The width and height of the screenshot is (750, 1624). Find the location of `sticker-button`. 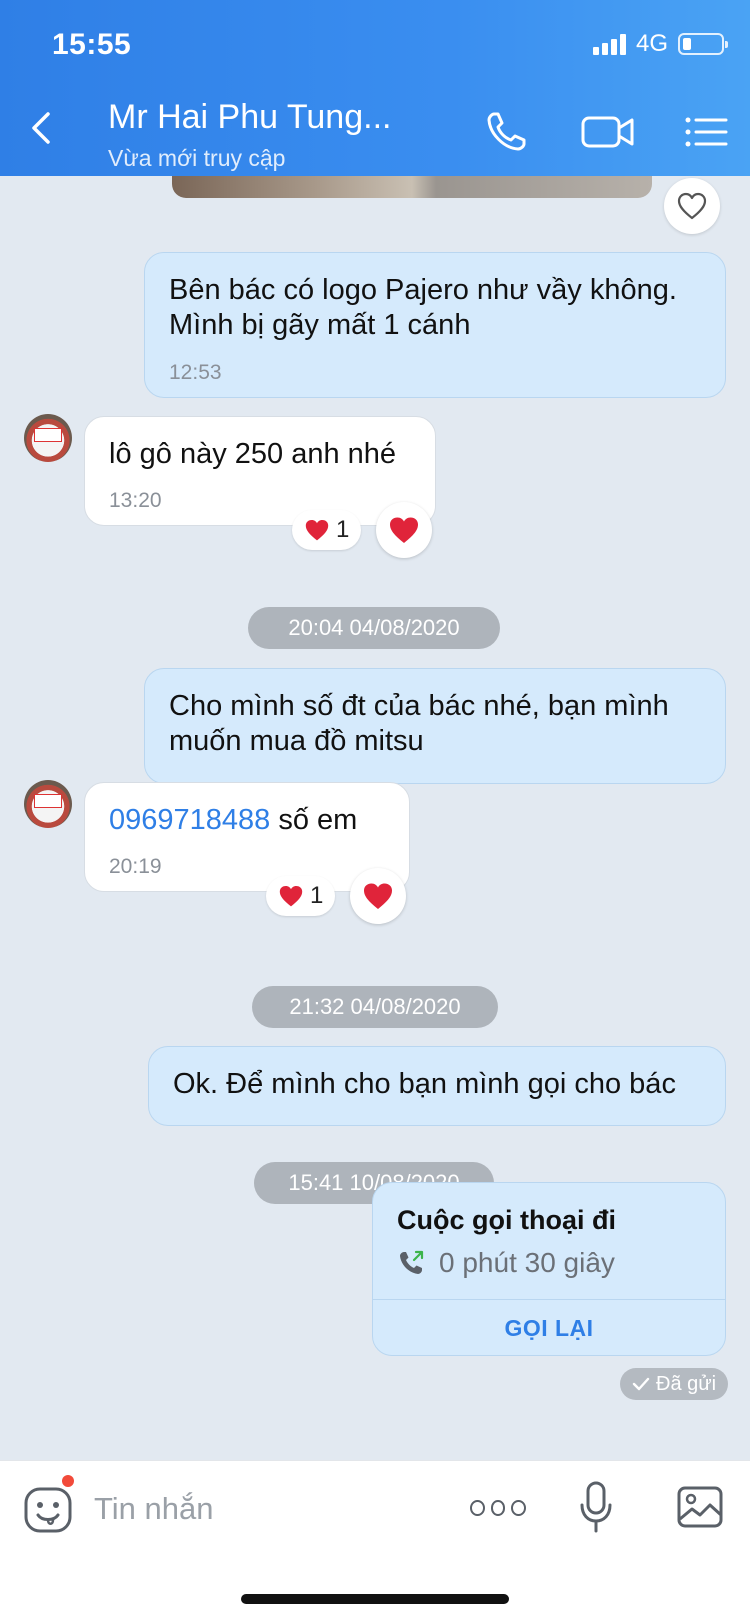

sticker-button is located at coordinates (48, 1509).